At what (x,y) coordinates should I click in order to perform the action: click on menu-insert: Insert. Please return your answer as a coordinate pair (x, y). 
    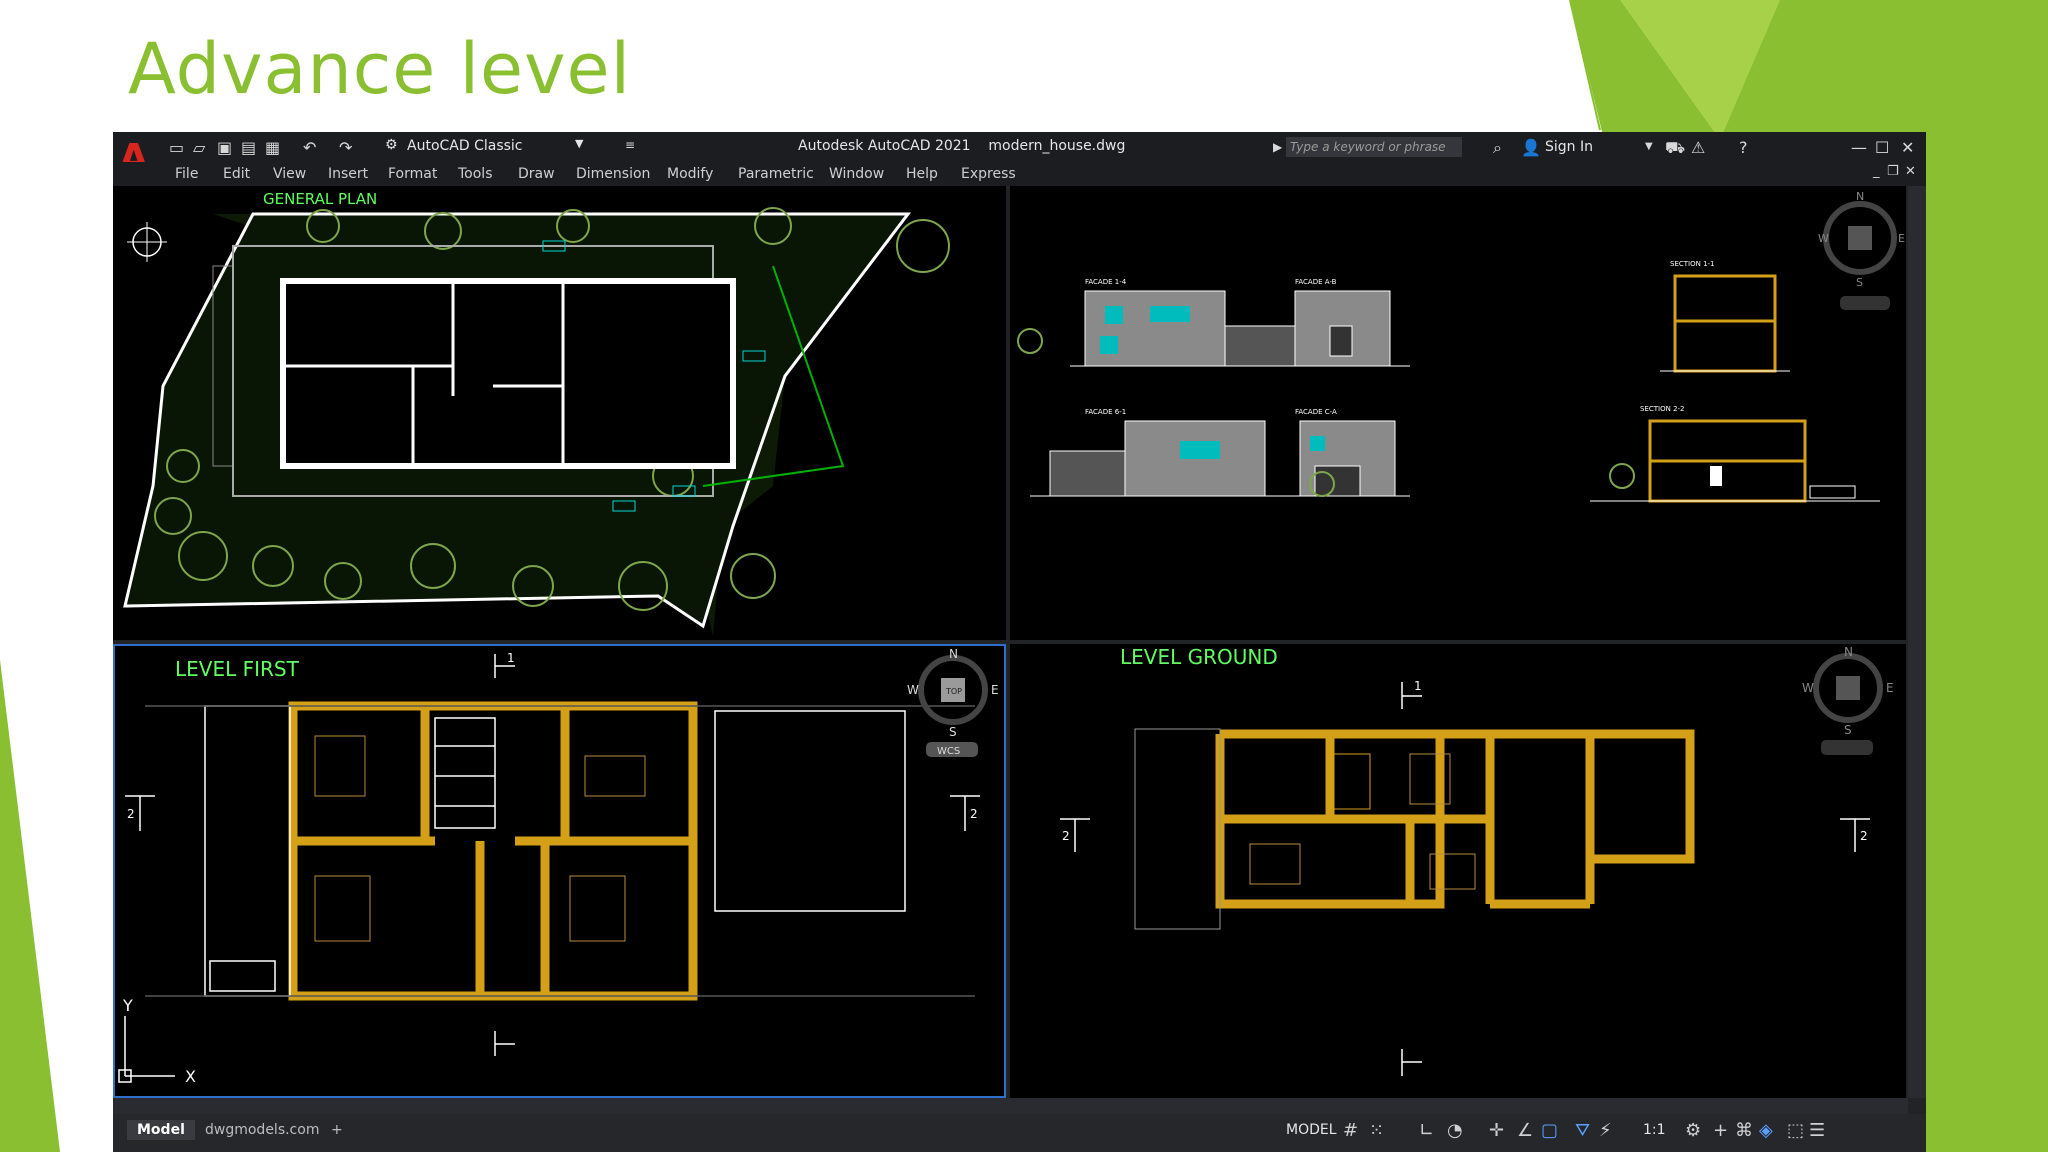
    Looking at the image, I should click on (348, 174).